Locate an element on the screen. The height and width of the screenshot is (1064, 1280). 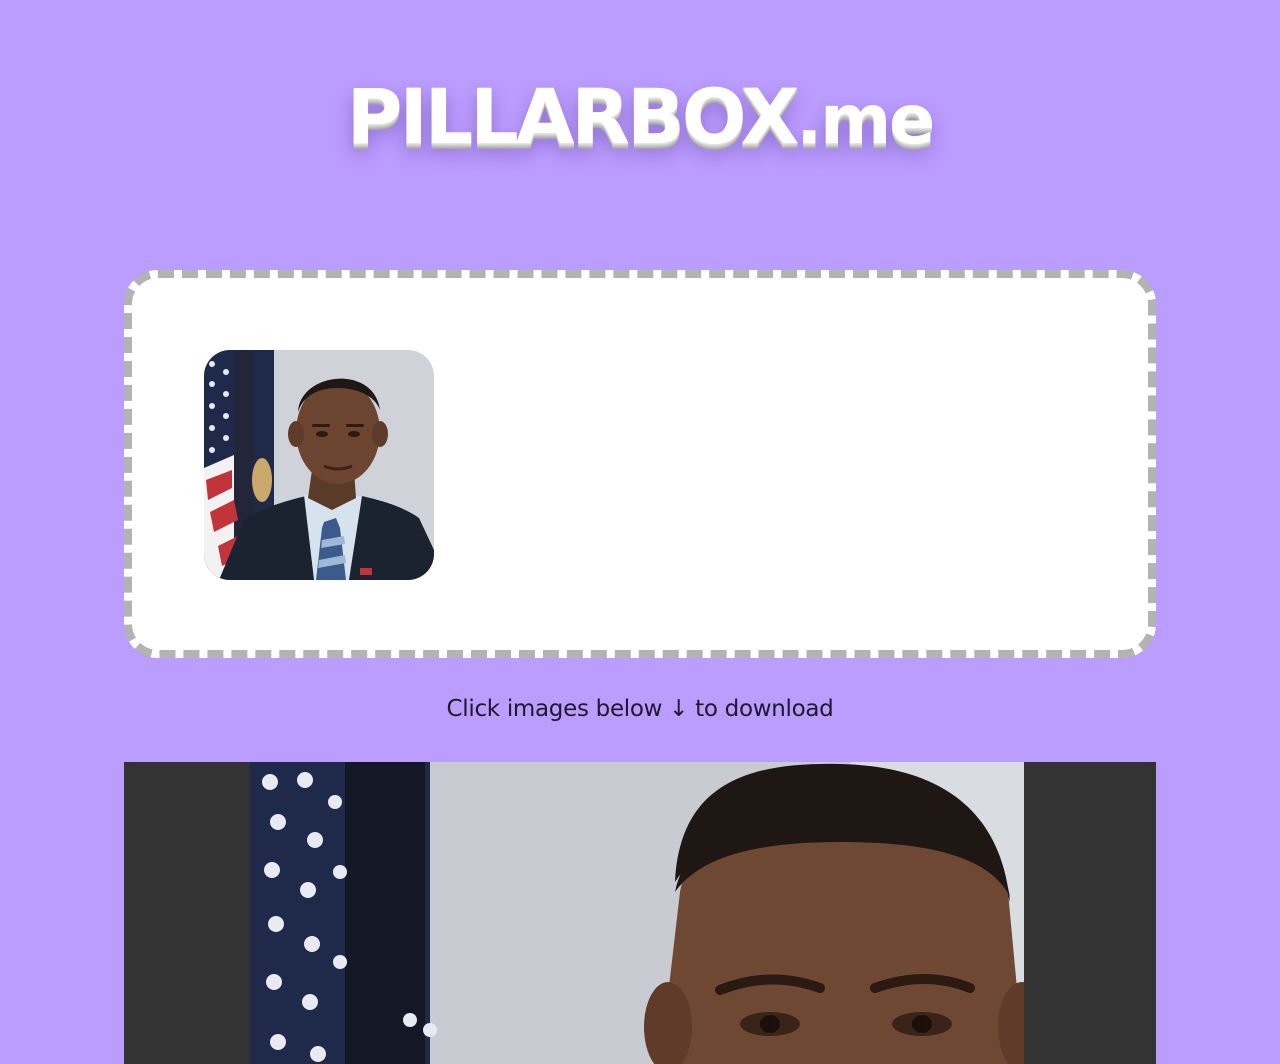
portrait-thumbnail-image is located at coordinates (319, 465).